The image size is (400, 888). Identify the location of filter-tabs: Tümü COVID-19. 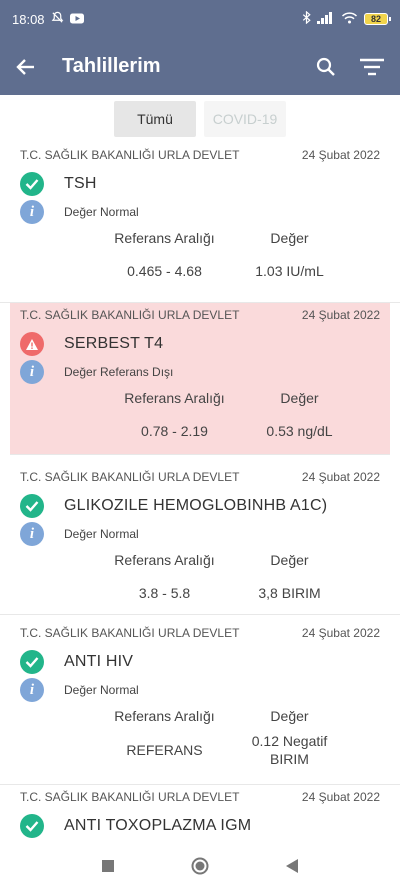
(200, 119).